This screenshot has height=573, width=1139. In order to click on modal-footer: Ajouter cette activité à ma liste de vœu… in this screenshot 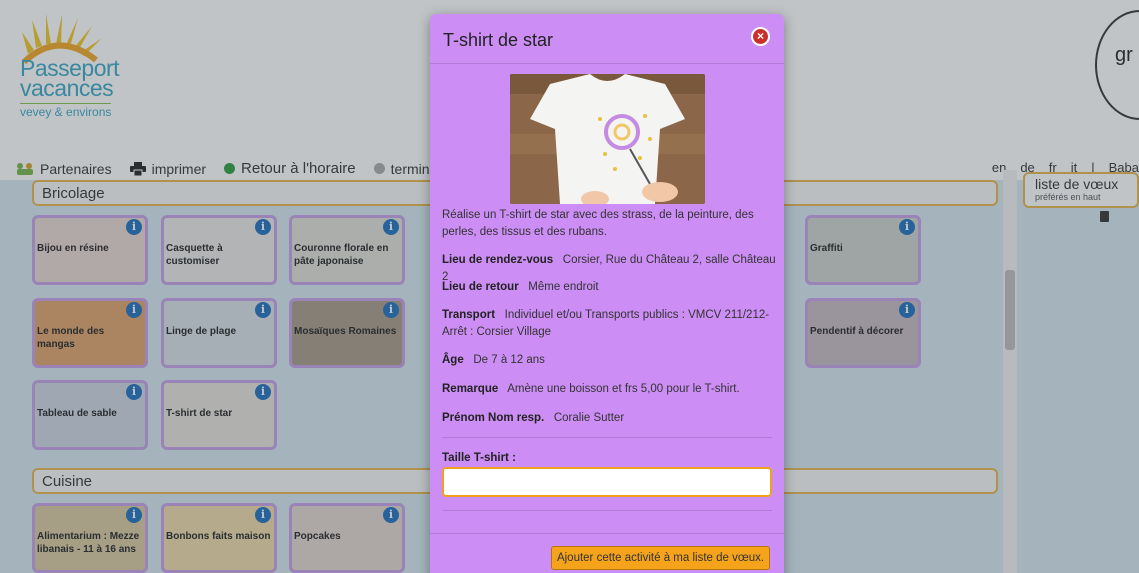, I will do `click(607, 553)`.